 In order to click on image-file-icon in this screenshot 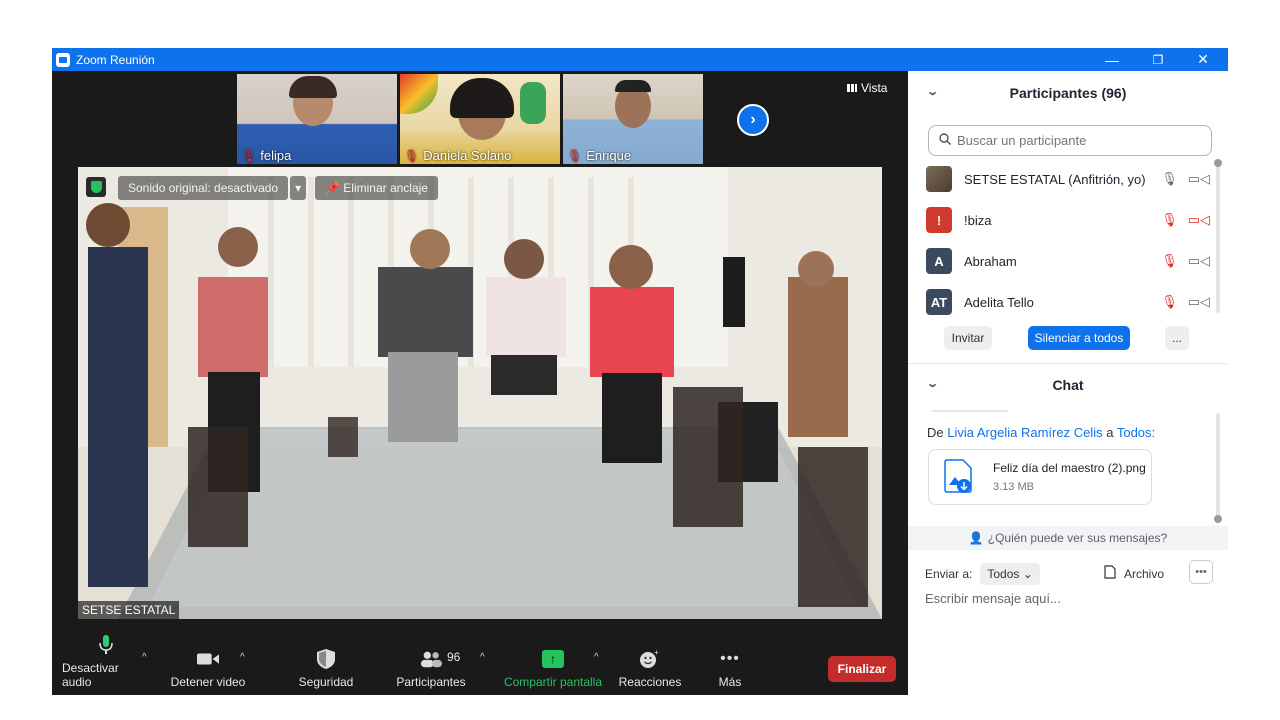, I will do `click(959, 477)`.